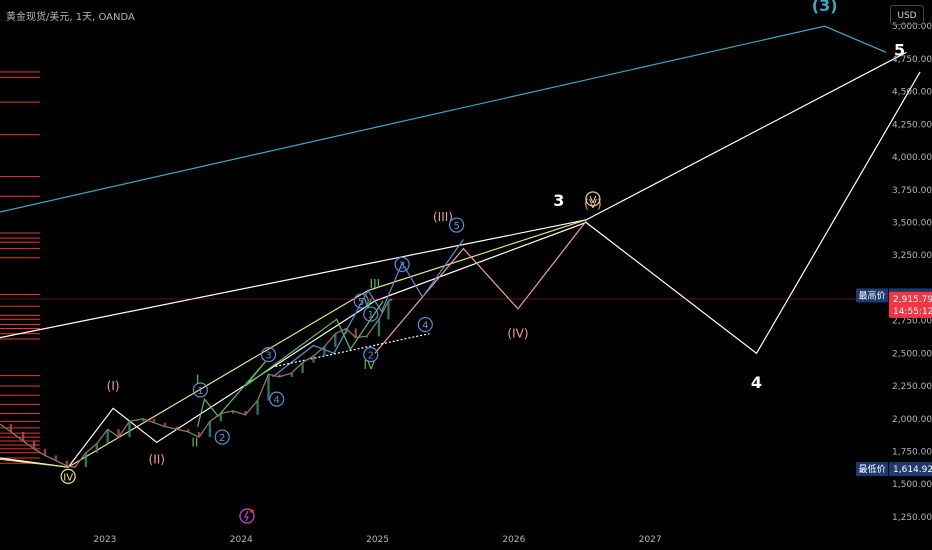  I want to click on x-tick-label: 2023, so click(105, 540).